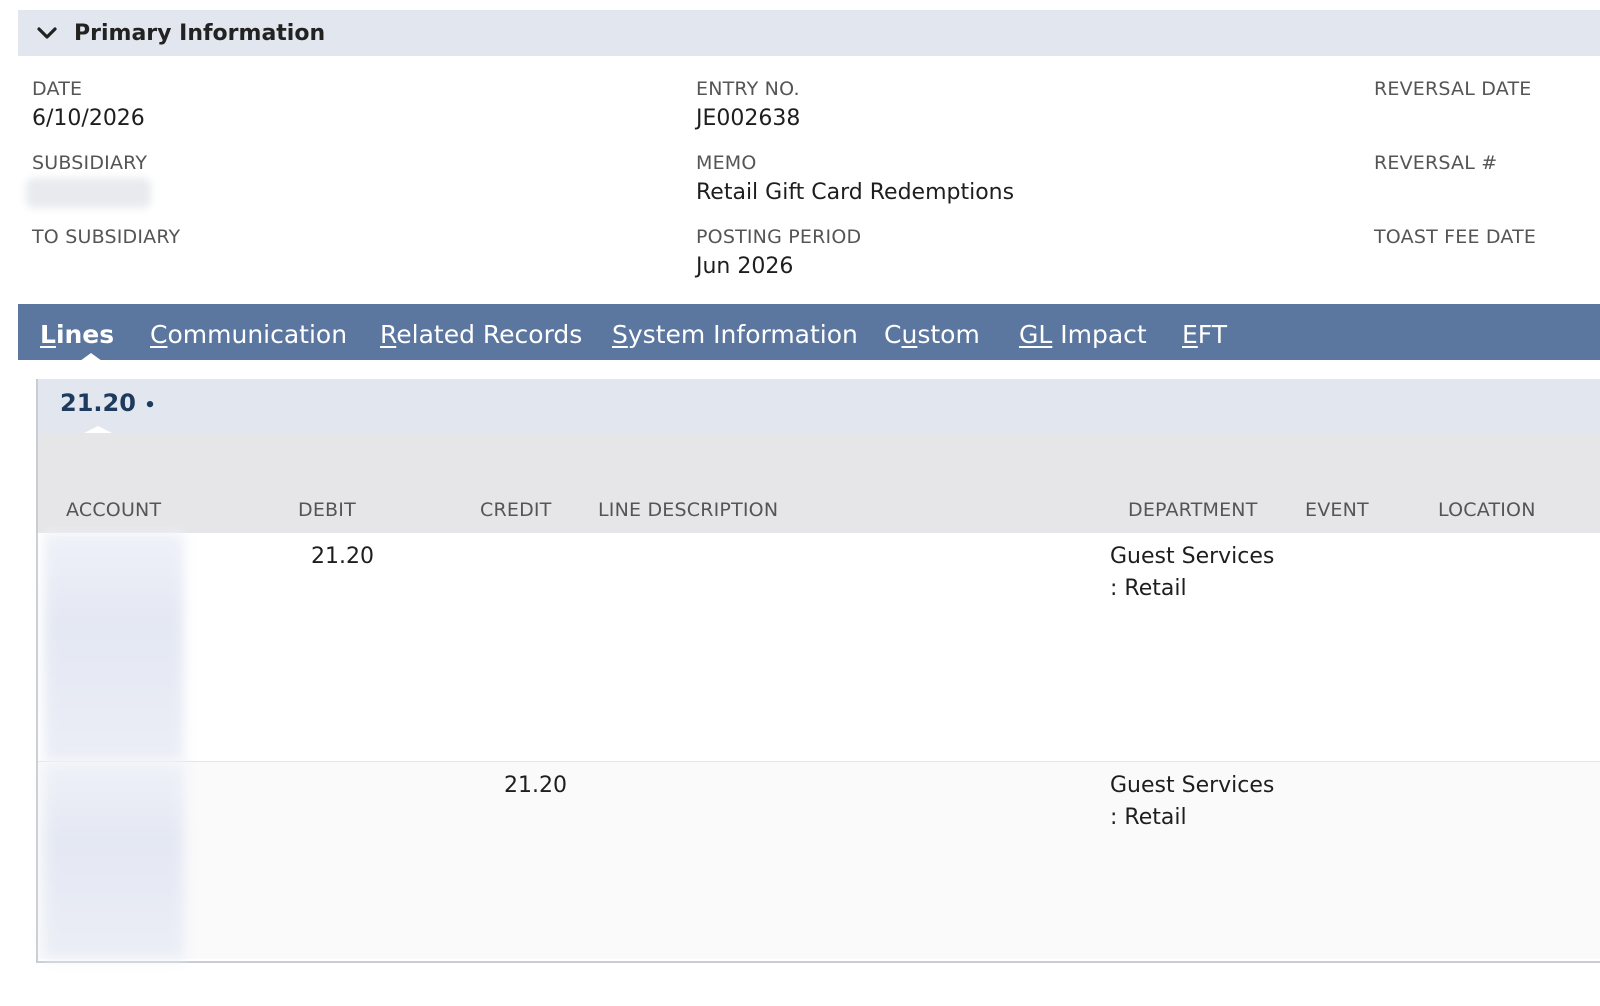 This screenshot has height=1006, width=1600. I want to click on entry-no-field: ENTRY NO. JE002638, so click(748, 104).